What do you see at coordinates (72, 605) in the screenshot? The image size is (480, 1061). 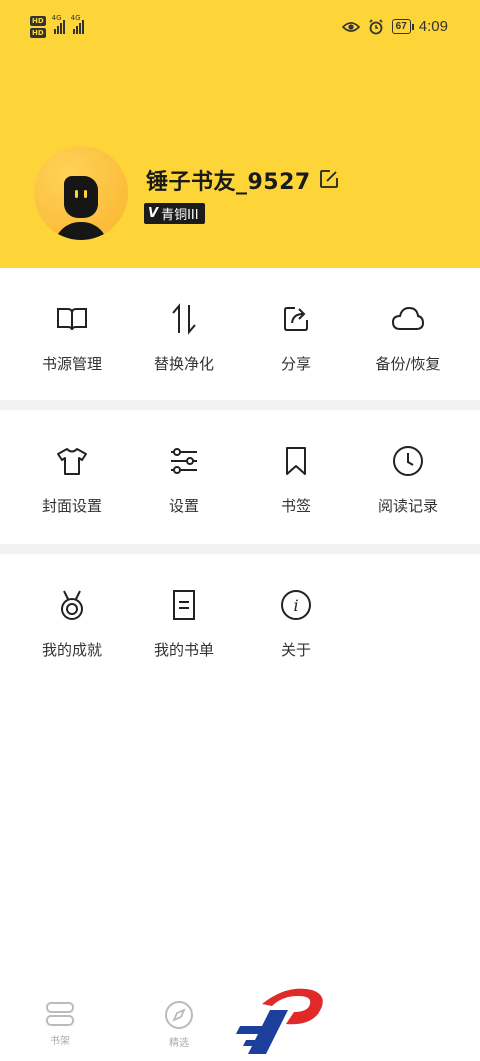 I see `medal-icon` at bounding box center [72, 605].